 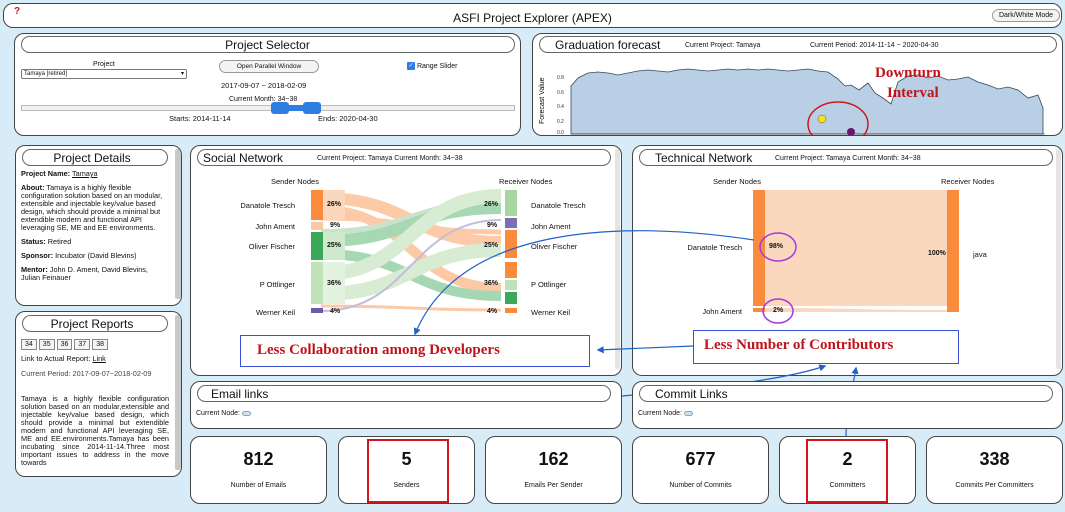 I want to click on report-link-label: Link to Actual Report:, so click(x=56, y=358).